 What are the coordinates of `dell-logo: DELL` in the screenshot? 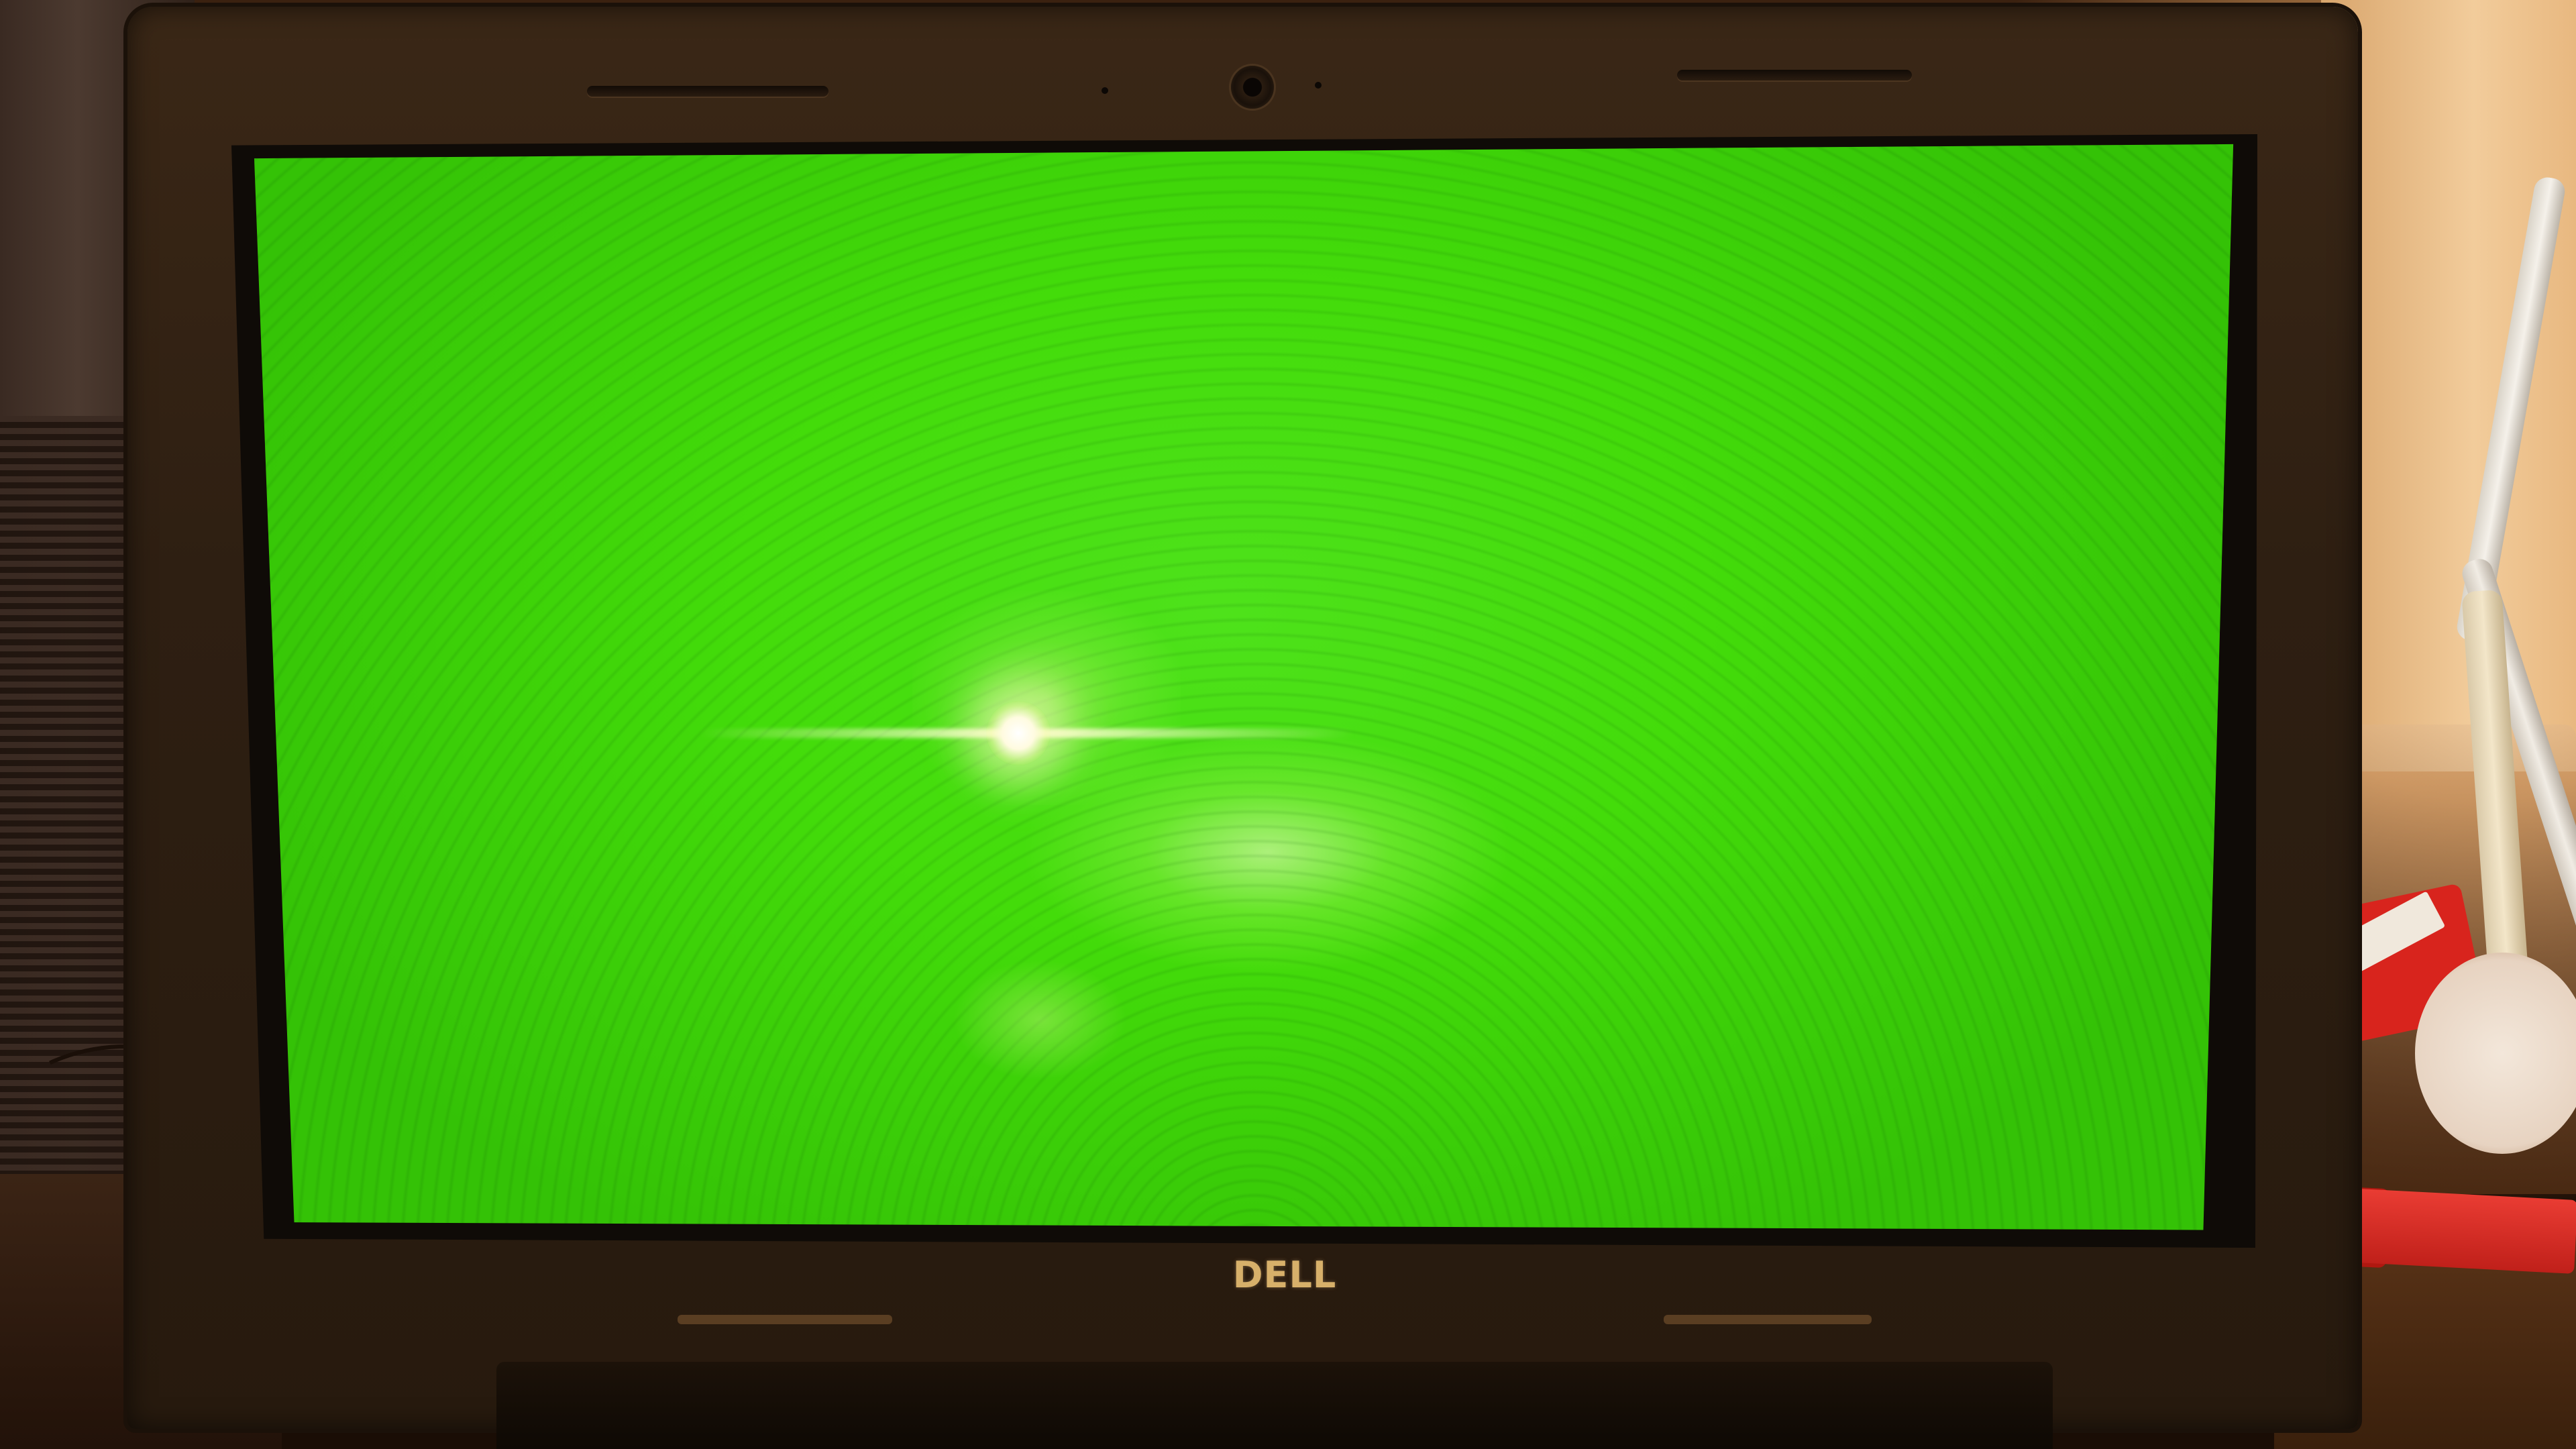 It's located at (1284, 1275).